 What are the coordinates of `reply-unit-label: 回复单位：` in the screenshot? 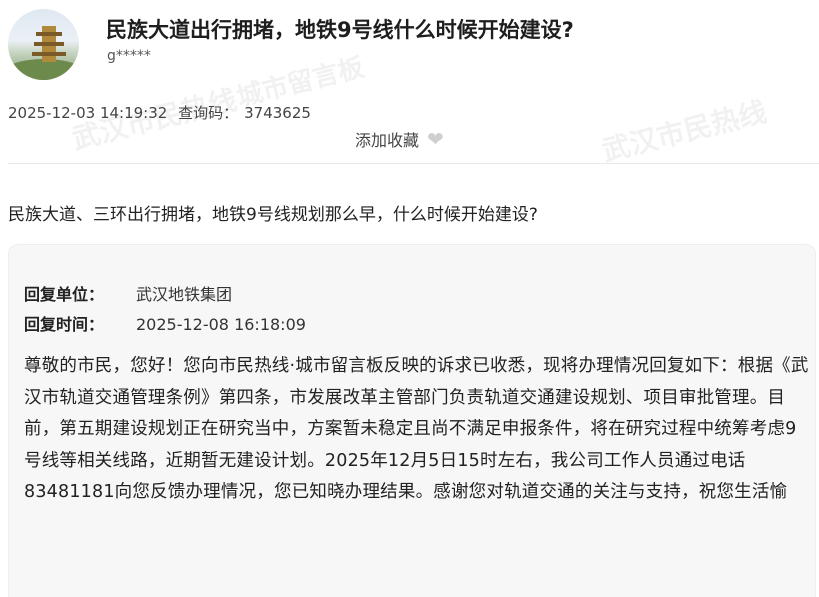 It's located at (64, 294).